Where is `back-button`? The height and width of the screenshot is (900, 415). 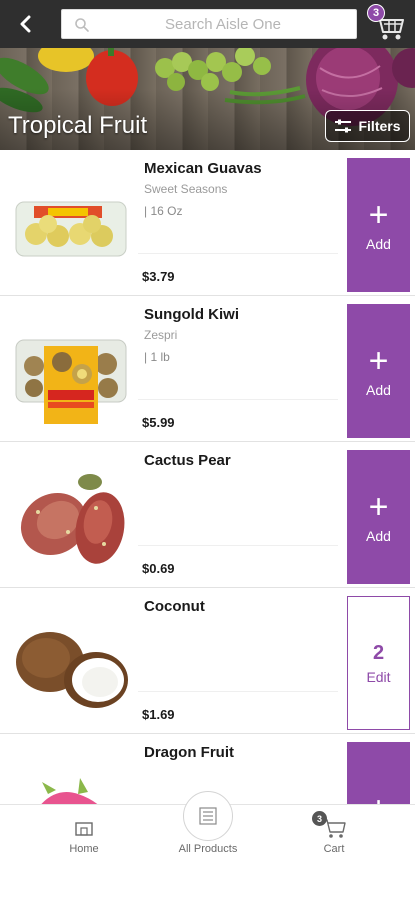
back-button is located at coordinates (26, 24).